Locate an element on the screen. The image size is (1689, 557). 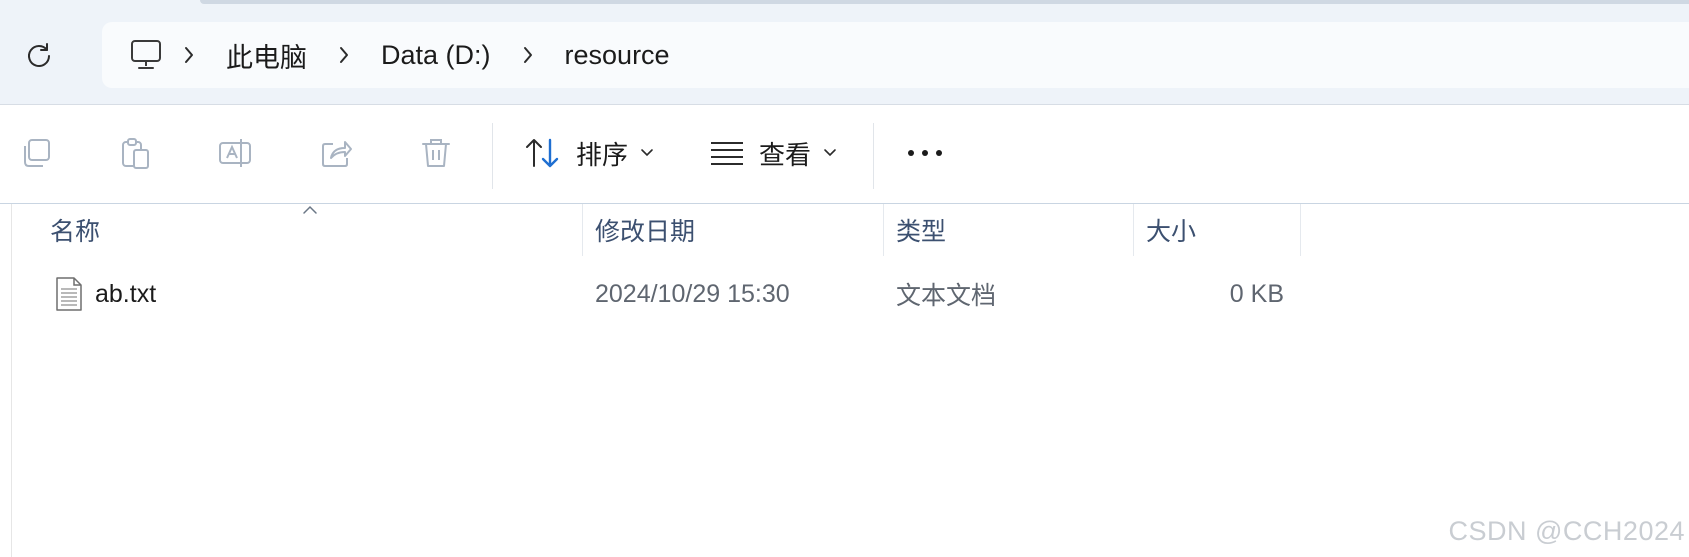
share-icon is located at coordinates (337, 154).